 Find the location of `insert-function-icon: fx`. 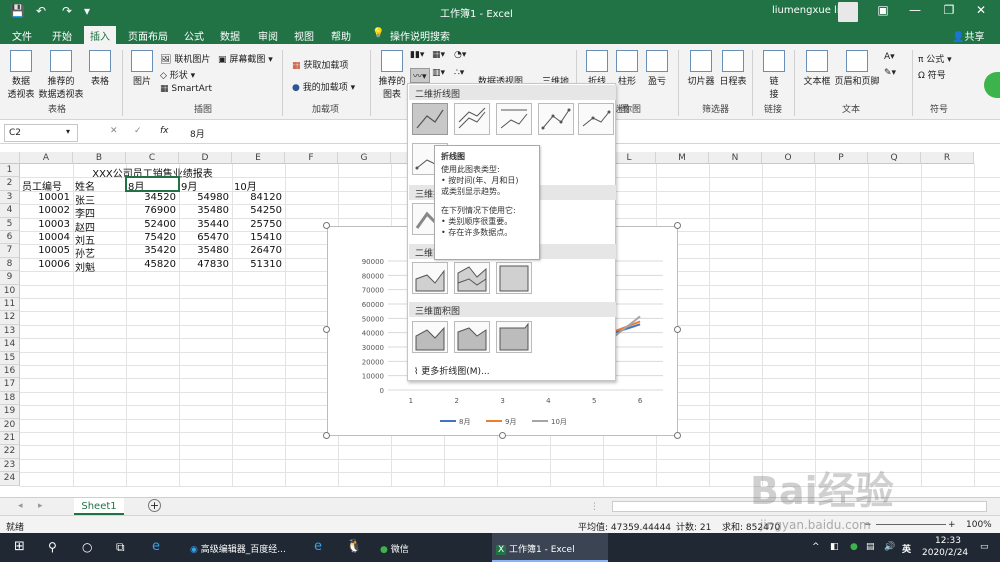

insert-function-icon: fx is located at coordinates (164, 131).